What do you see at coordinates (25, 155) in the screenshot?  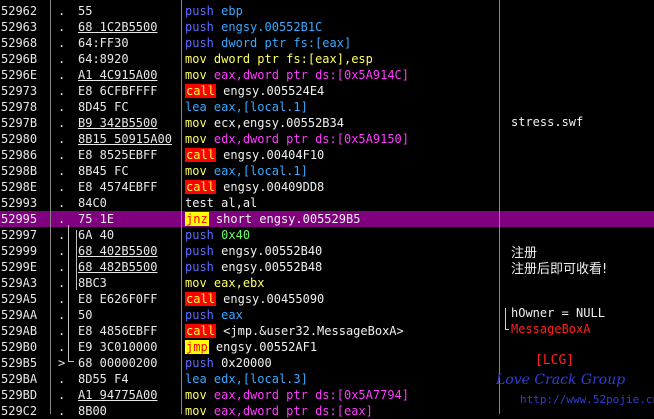 I see `address-cell: 52986` at bounding box center [25, 155].